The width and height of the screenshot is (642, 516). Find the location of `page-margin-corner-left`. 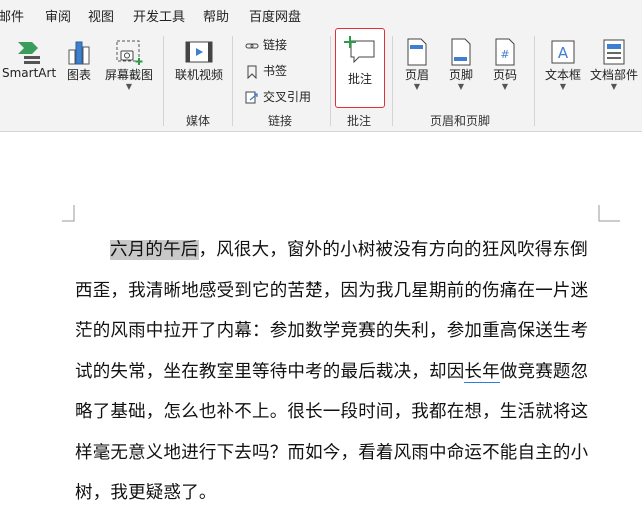

page-margin-corner-left is located at coordinates (68, 213).